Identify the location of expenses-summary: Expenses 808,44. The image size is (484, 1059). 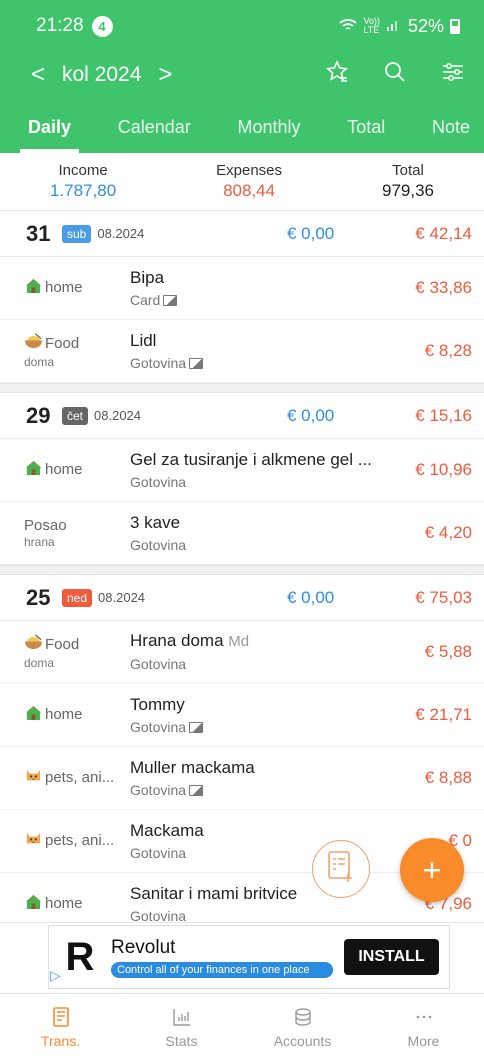
(249, 181).